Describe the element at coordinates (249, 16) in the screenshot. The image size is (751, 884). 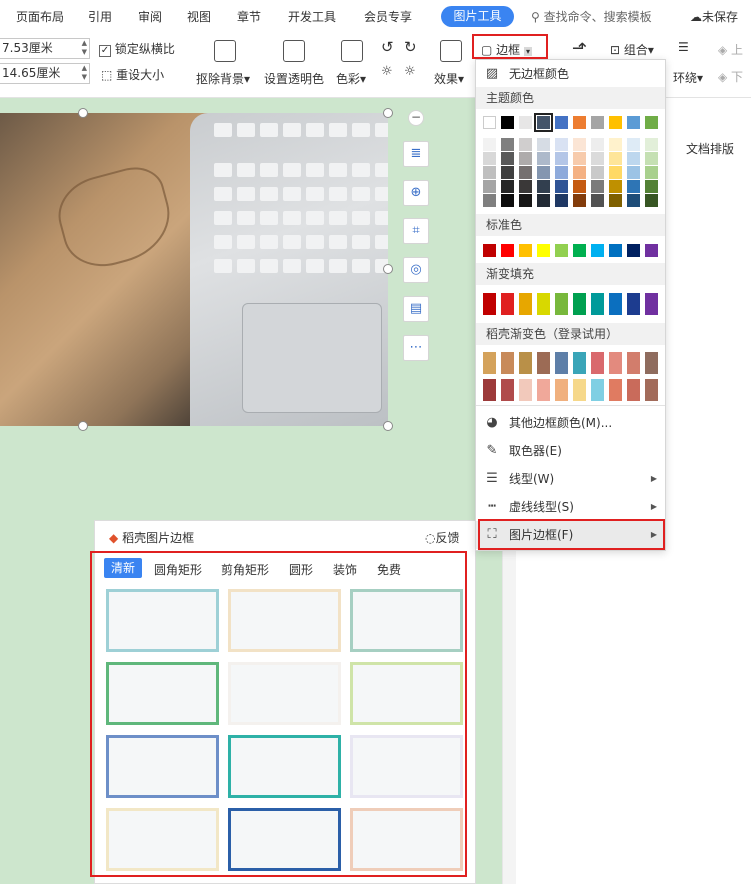
I see `tab-section: 章节` at that location.